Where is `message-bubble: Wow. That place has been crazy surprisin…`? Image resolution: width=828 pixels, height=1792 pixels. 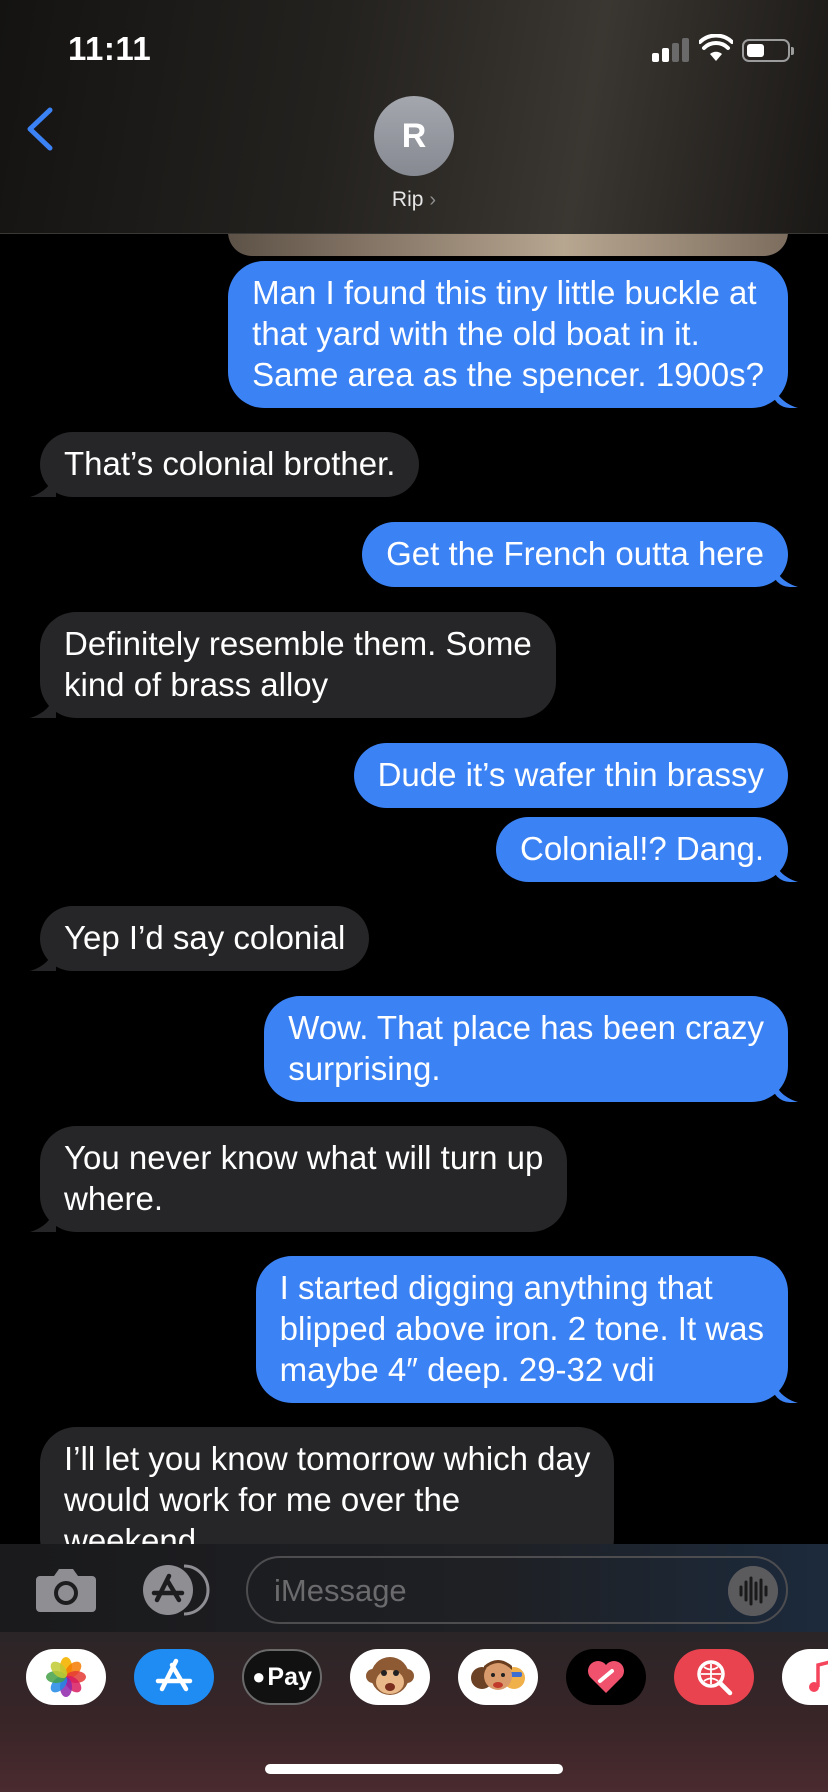 message-bubble: Wow. That place has been crazy surprisin… is located at coordinates (526, 1049).